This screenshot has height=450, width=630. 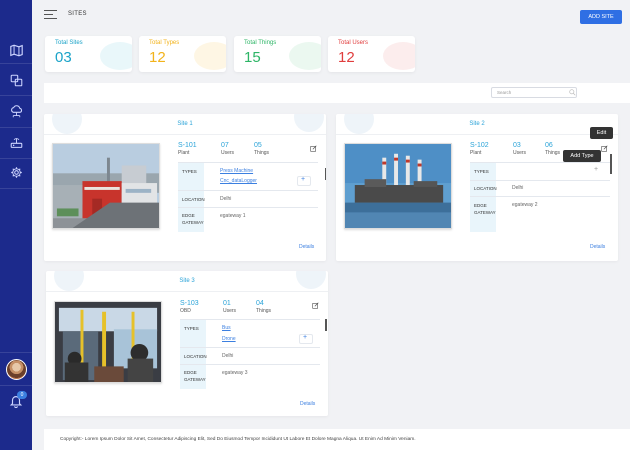 What do you see at coordinates (572, 92) in the screenshot?
I see `search-icon` at bounding box center [572, 92].